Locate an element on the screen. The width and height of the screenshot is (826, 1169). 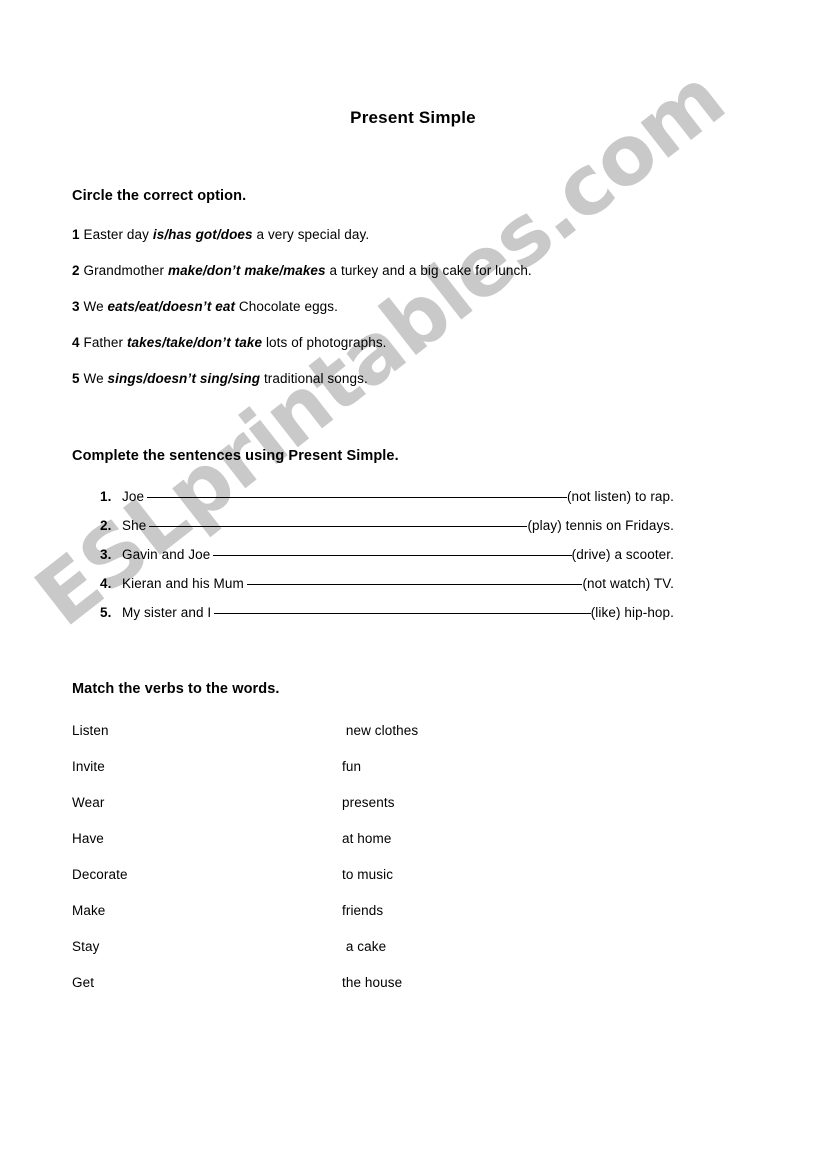
match-word-item: at home is located at coordinates (366, 838).